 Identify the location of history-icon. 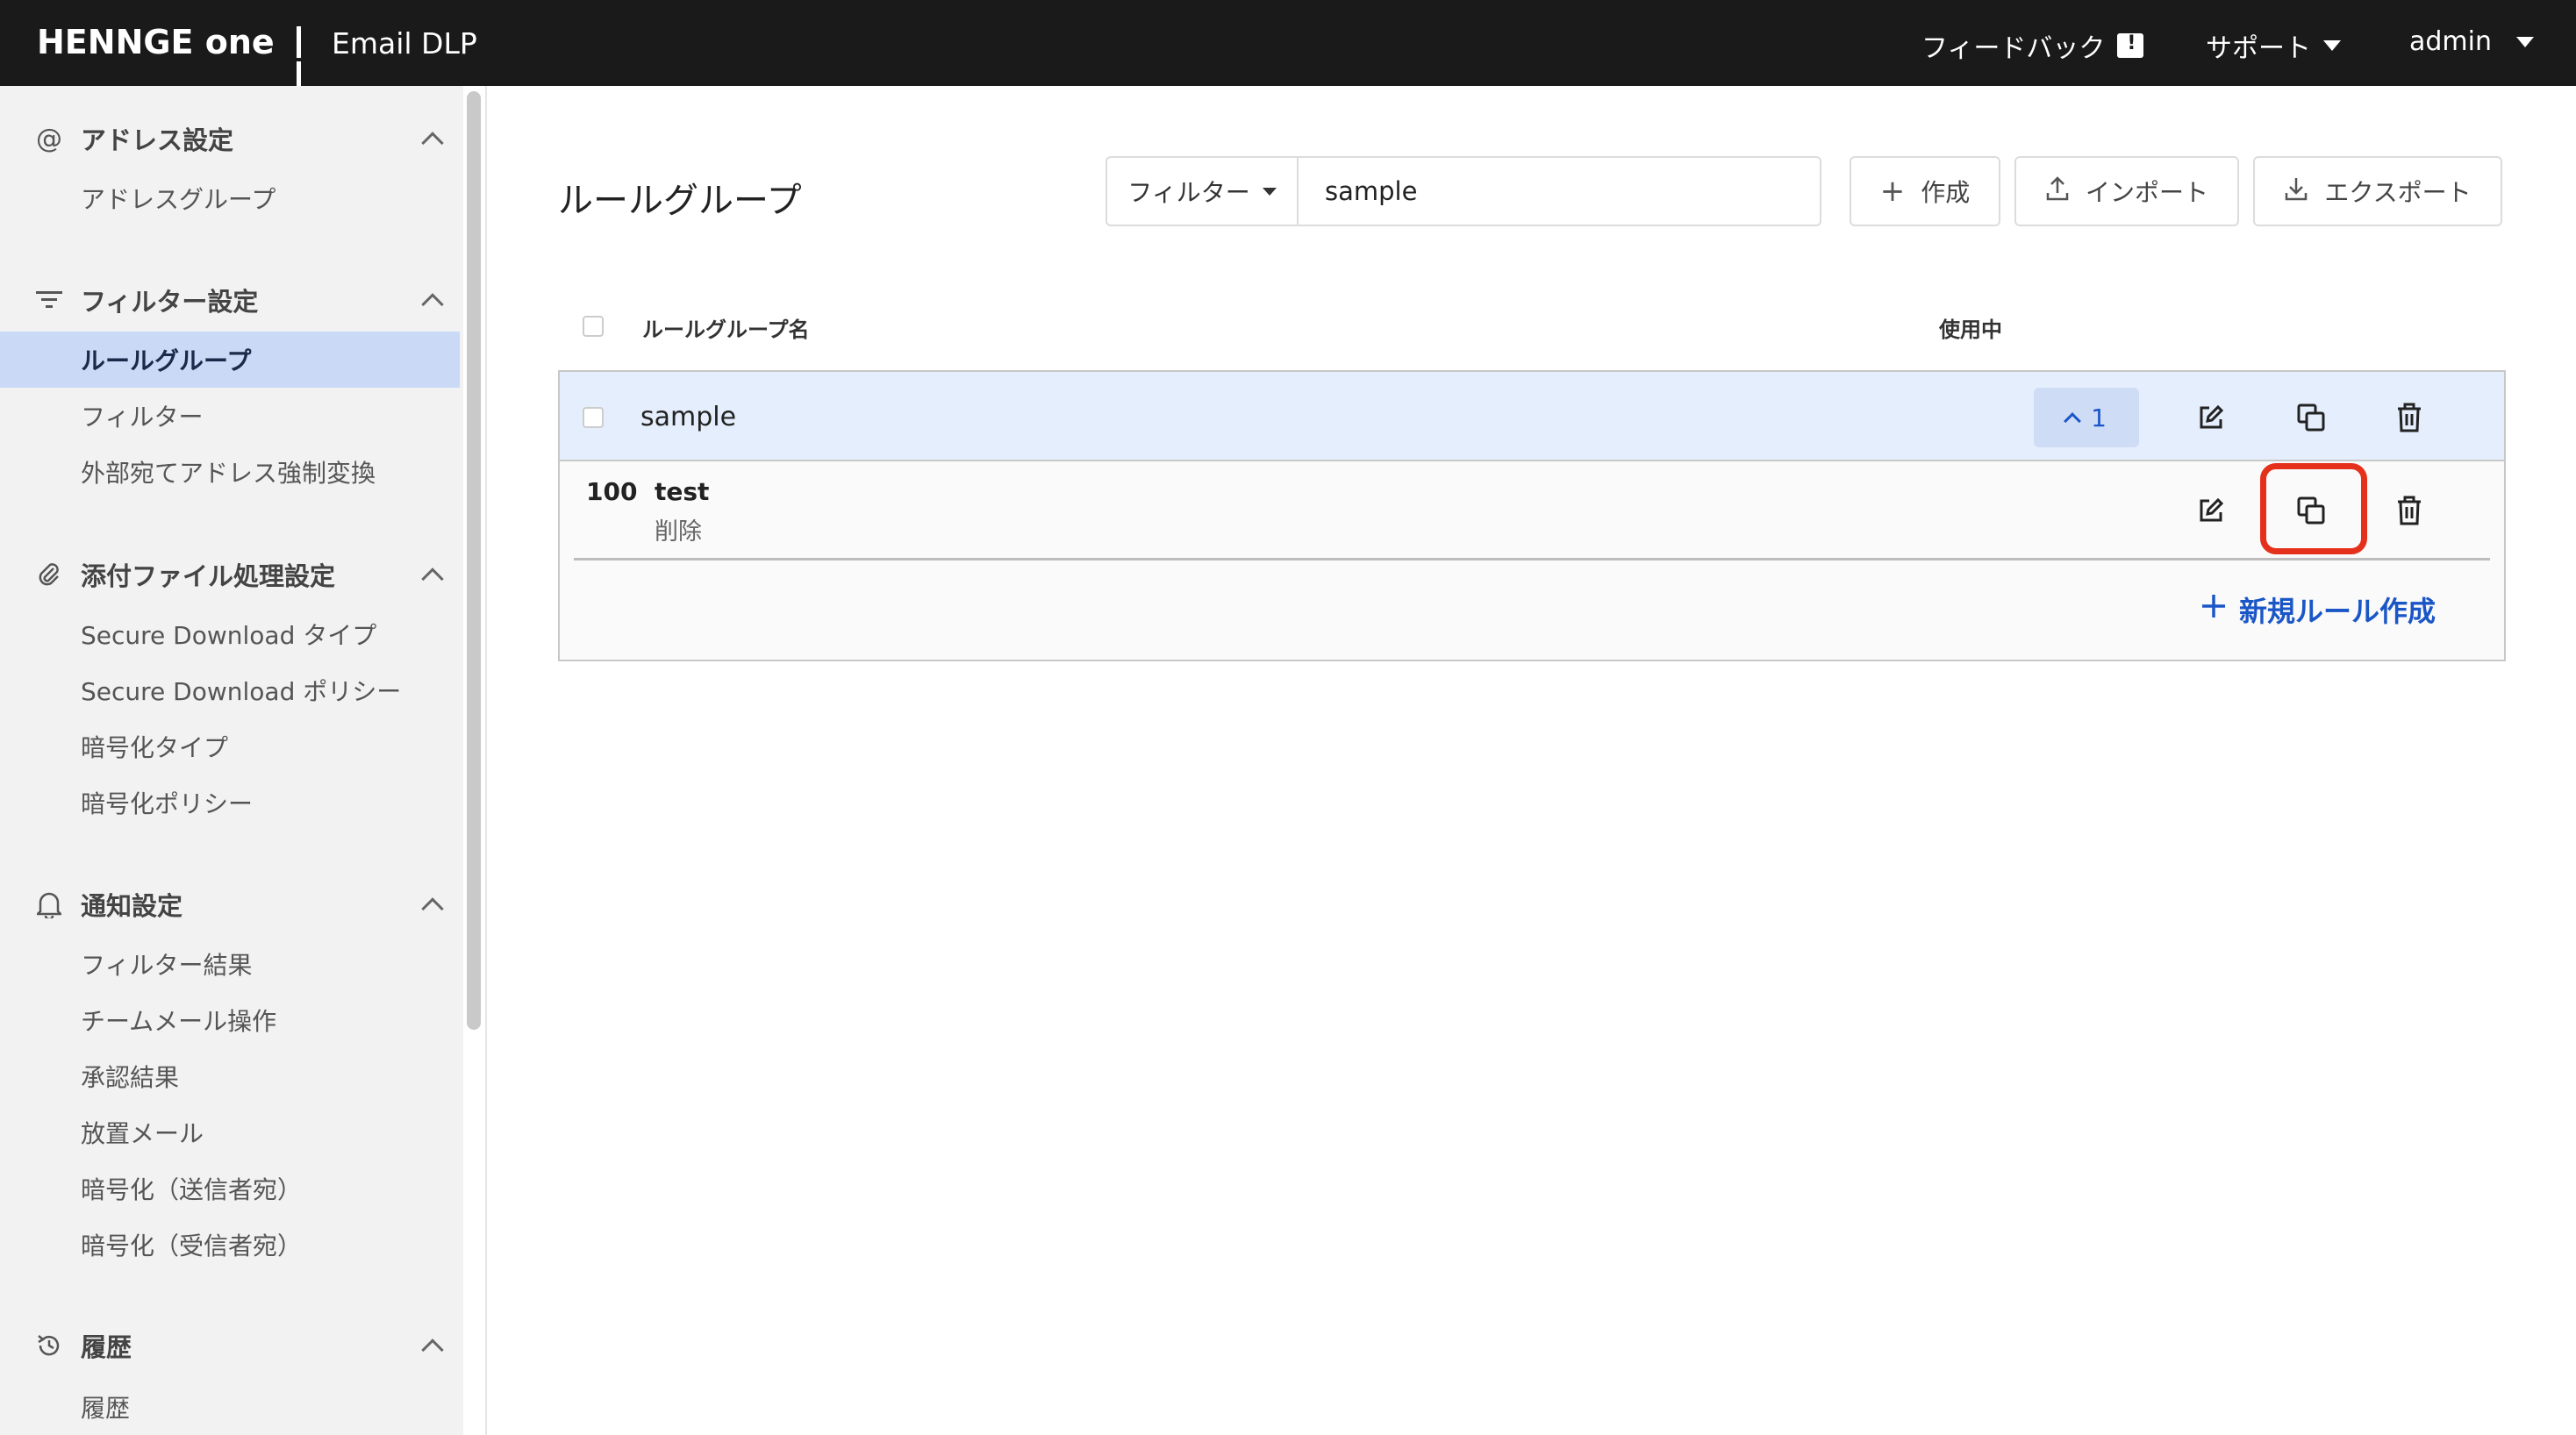
(49, 1346).